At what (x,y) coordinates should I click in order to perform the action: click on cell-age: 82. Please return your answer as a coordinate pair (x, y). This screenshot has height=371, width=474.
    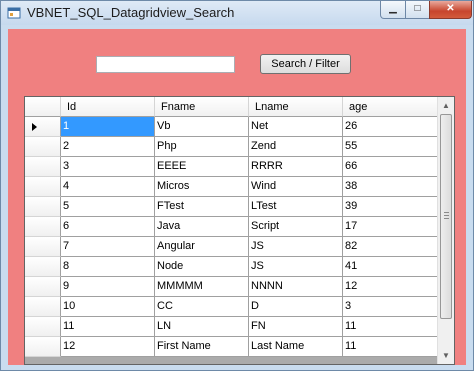
    Looking at the image, I should click on (390, 247).